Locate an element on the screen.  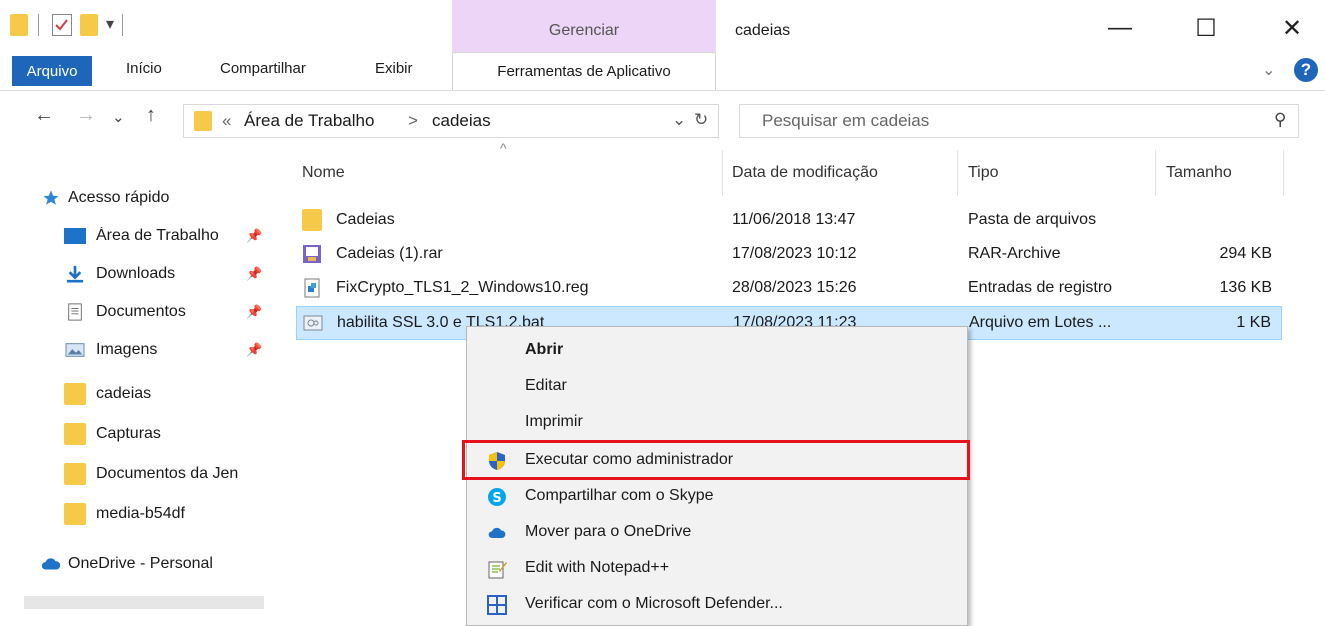
sidebar-item-documents: Documentos 📌 is located at coordinates (134, 312).